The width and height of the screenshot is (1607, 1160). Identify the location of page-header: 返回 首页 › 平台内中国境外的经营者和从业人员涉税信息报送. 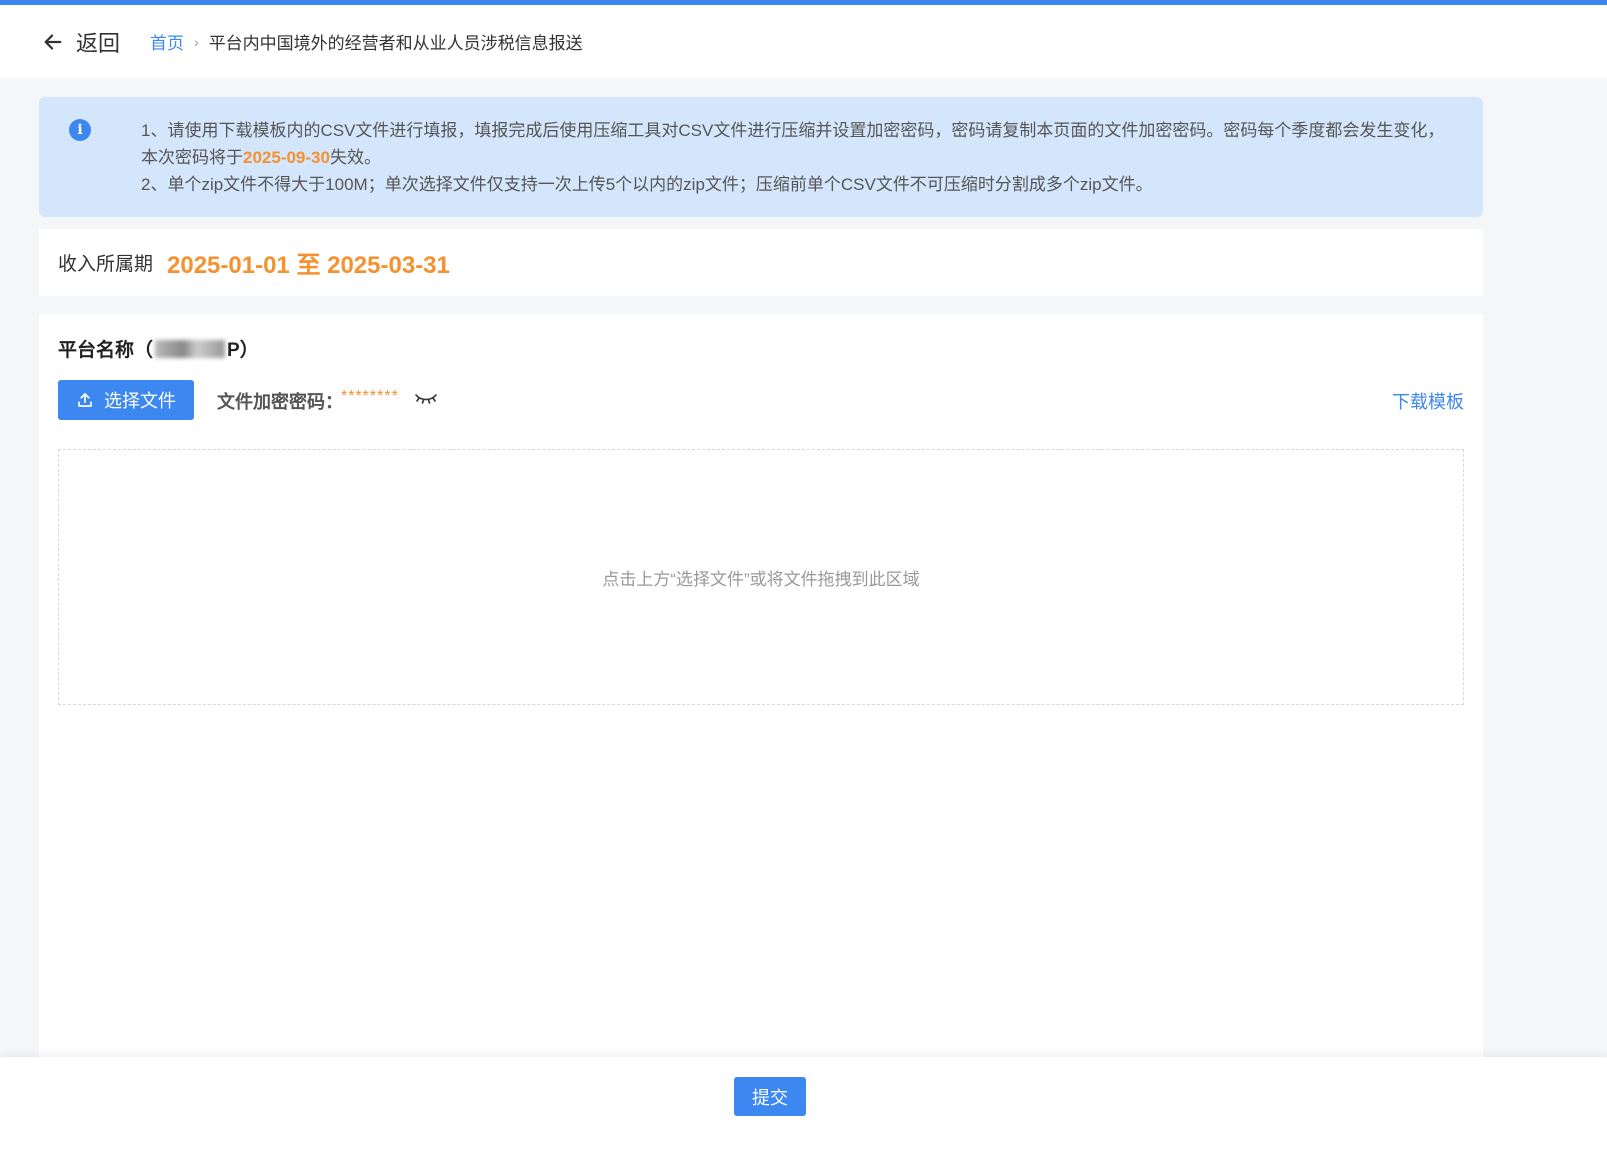
(803, 41).